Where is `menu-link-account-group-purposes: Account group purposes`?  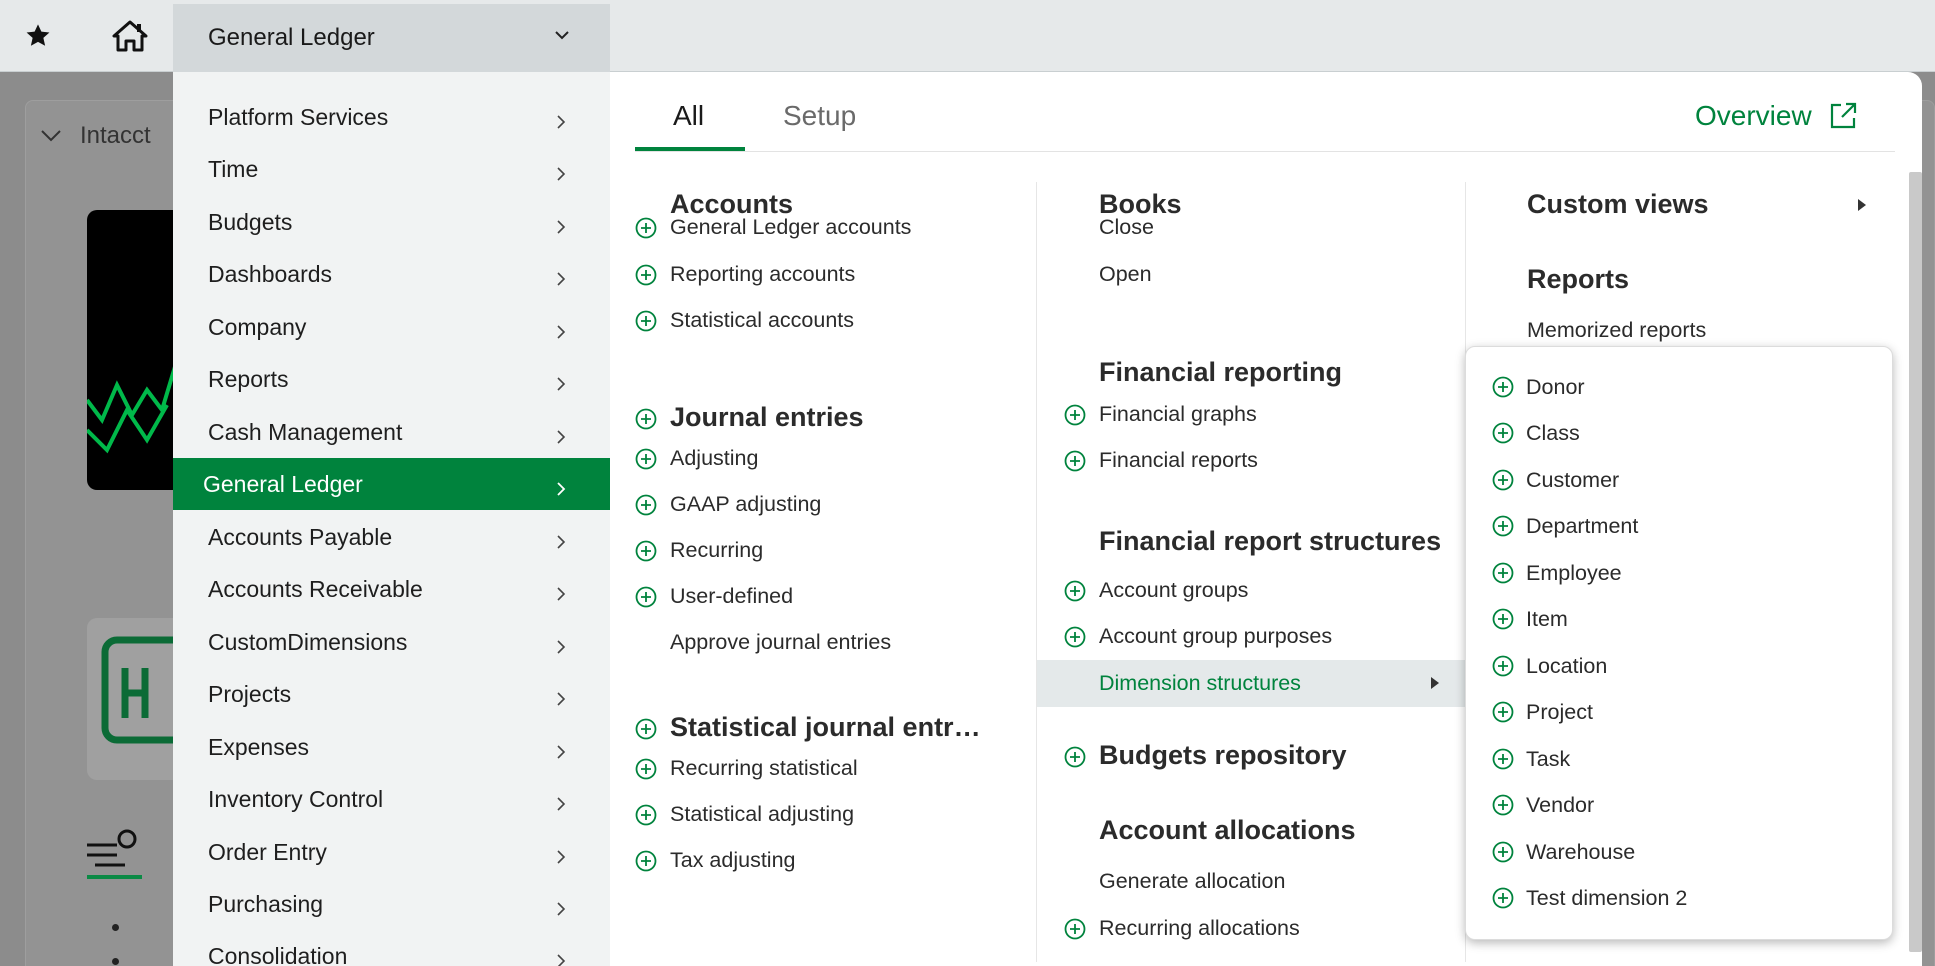
menu-link-account-group-purposes: Account group purposes is located at coordinates (1215, 636).